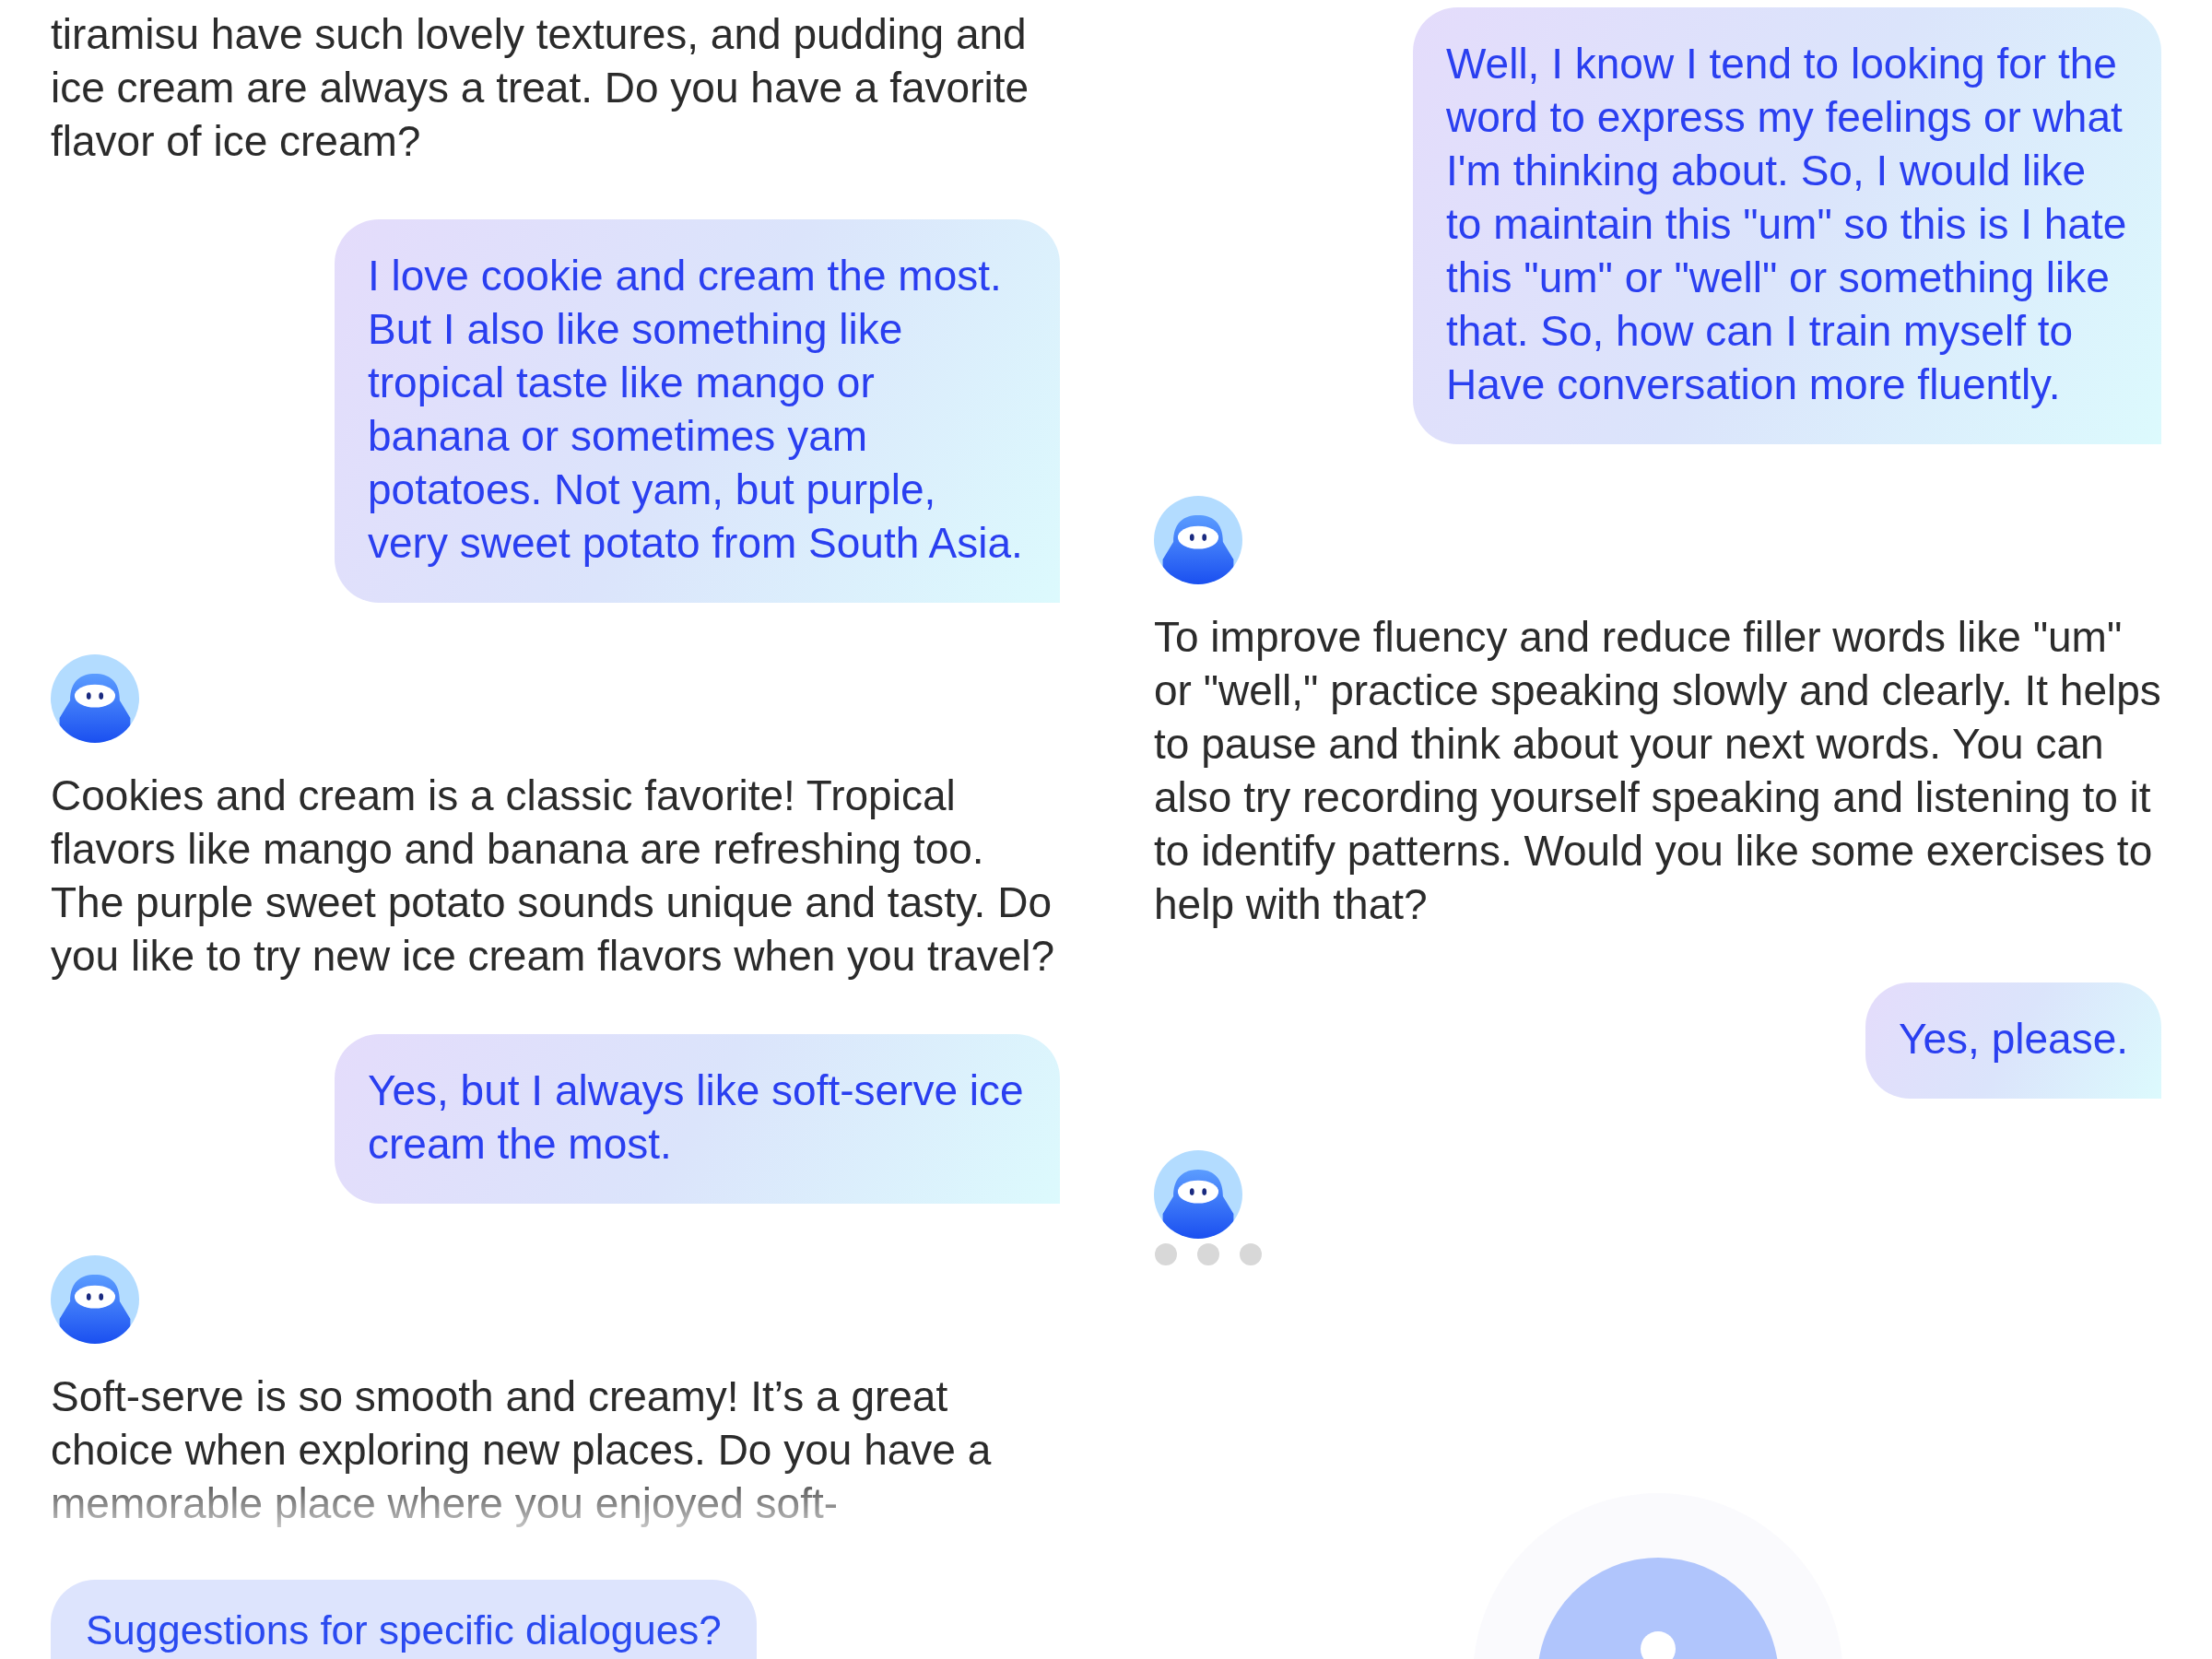  I want to click on assistant-message: Soft-serve is so smooth and creamy! It’s a great choice when exploring new places. Do you have a memorable place where you enjoyed soft-, so click(522, 1450).